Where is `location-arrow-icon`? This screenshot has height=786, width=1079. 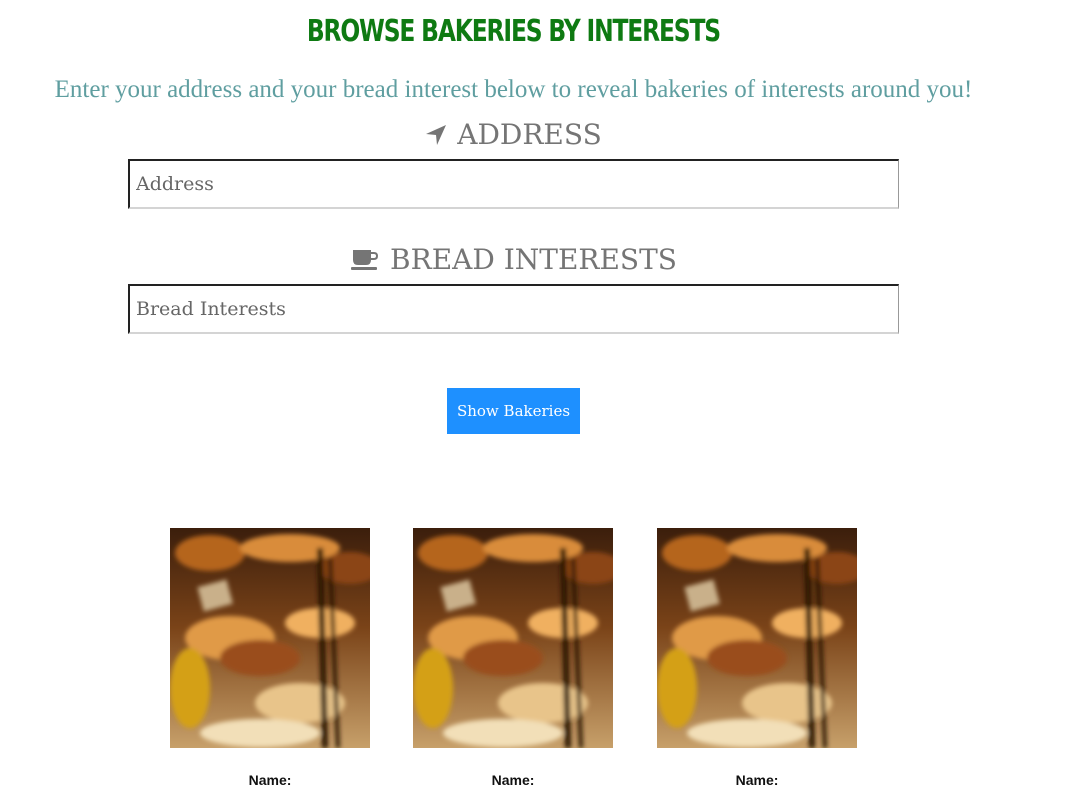 location-arrow-icon is located at coordinates (436, 135).